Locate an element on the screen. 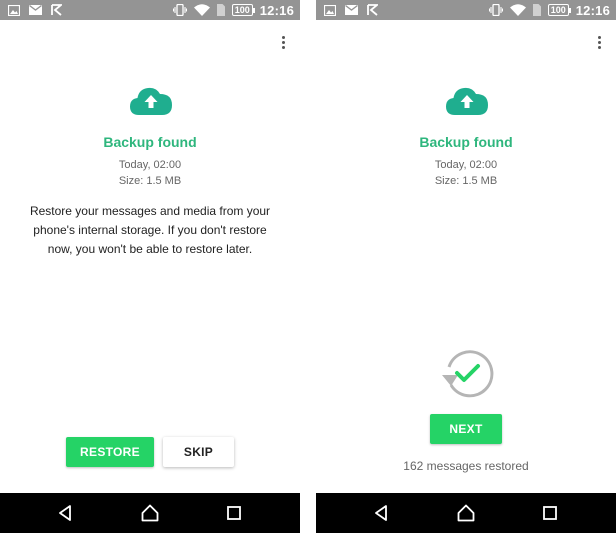 This screenshot has width=616, height=533. screen-separator is located at coordinates (308, 266).